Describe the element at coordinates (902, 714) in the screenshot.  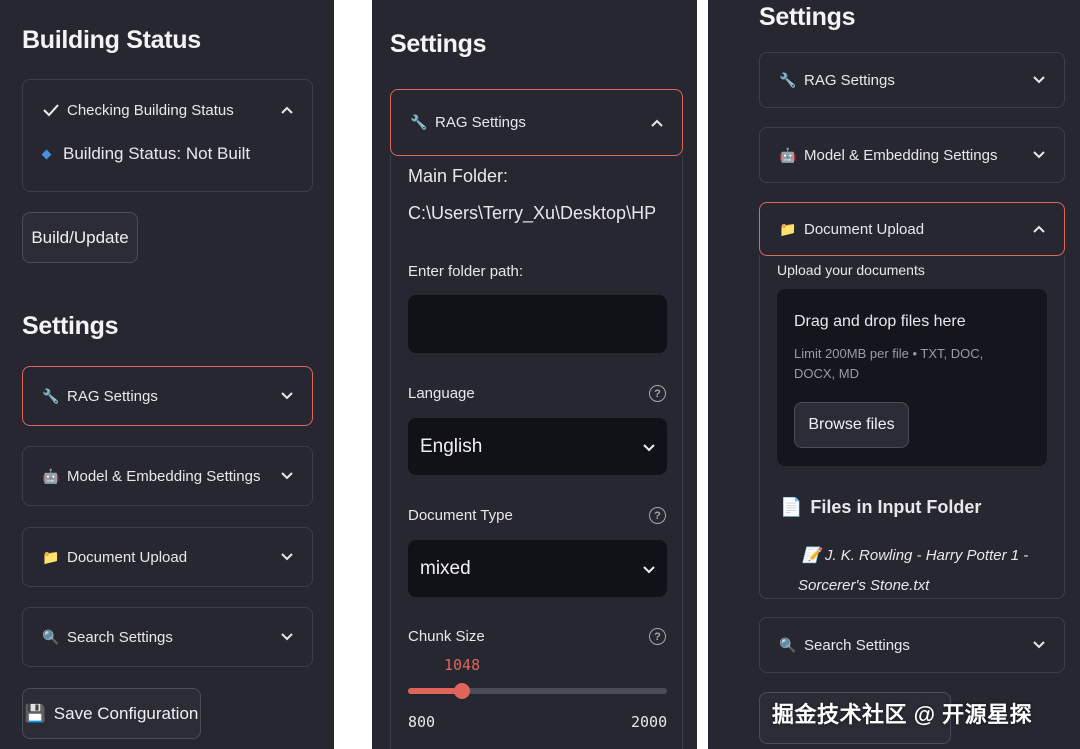
I see `watermark: 掘金技术社区 @ 开源星探` at that location.